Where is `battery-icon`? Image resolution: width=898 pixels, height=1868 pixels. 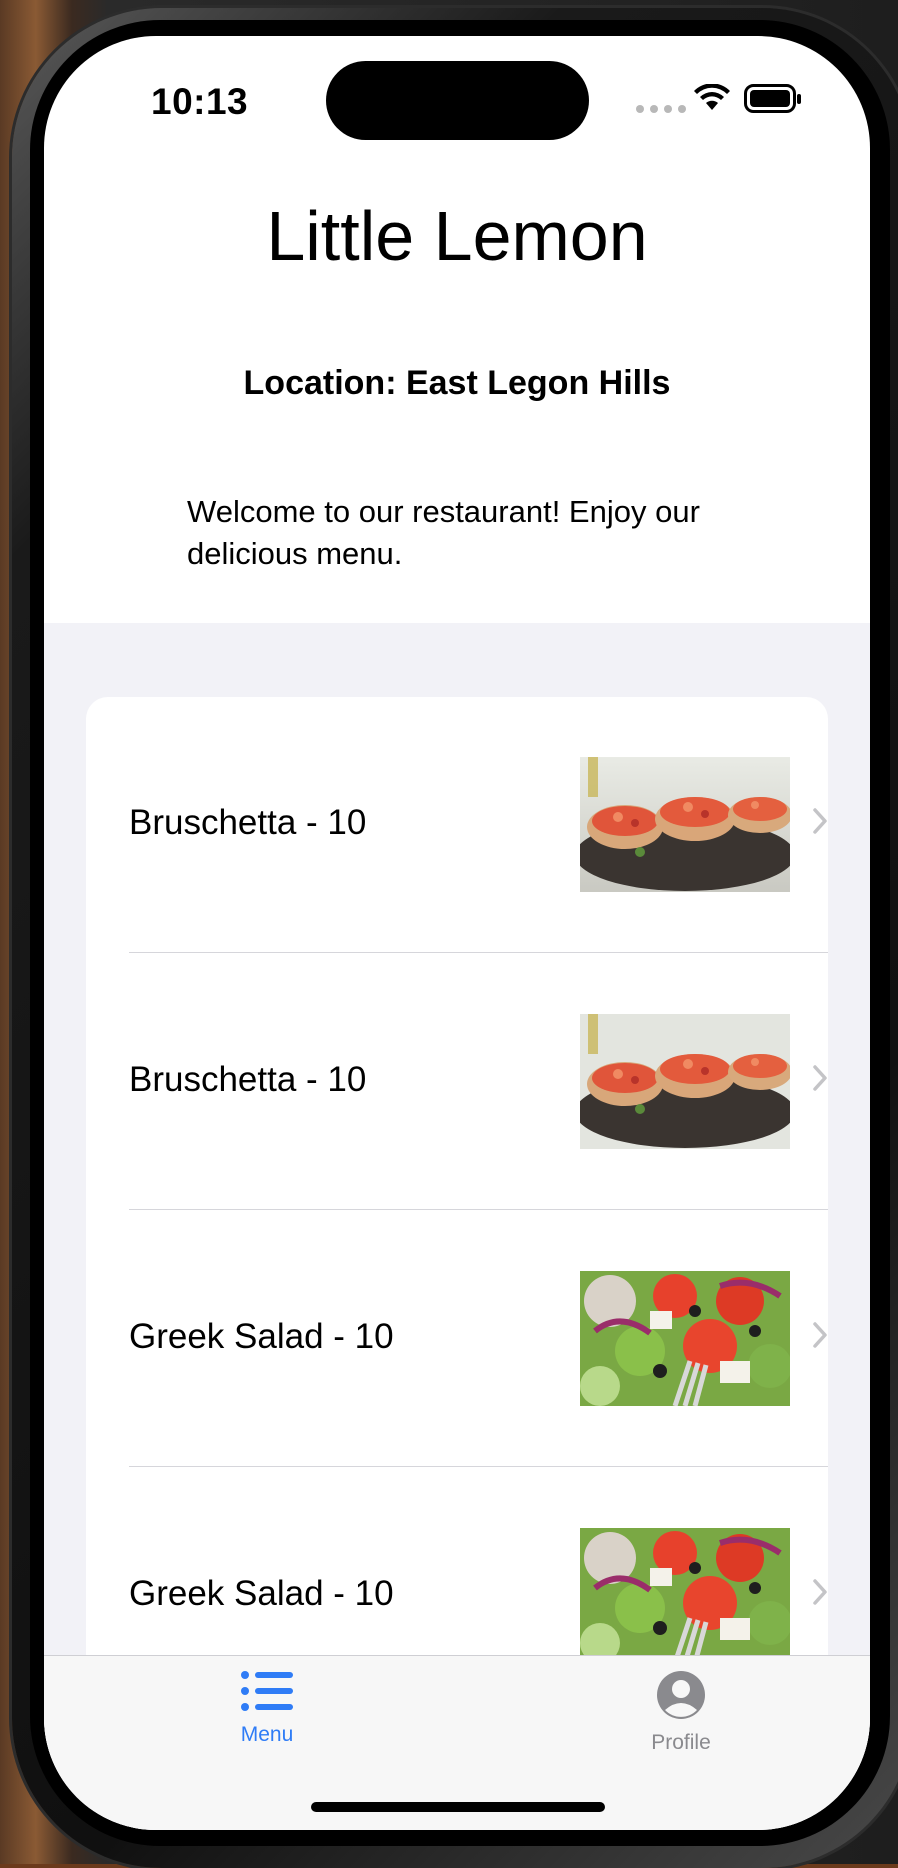
battery-icon is located at coordinates (772, 98).